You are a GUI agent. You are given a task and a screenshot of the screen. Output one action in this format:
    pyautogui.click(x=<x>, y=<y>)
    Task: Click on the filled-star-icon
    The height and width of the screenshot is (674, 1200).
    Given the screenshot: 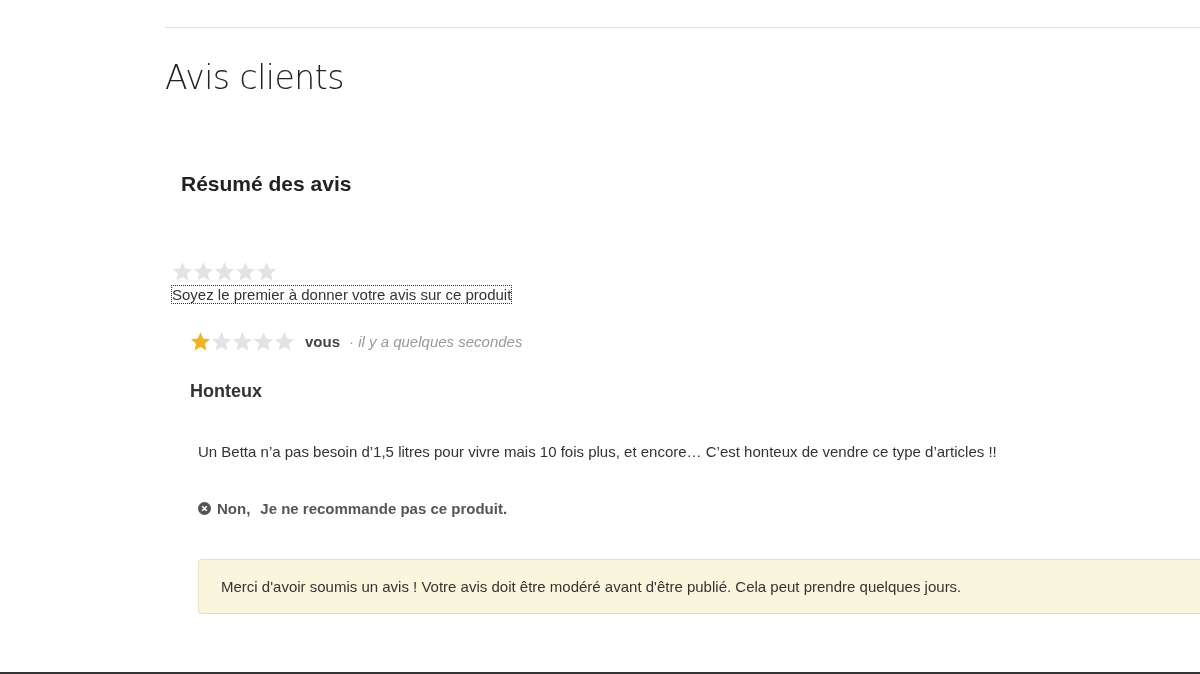 What is the action you would take?
    pyautogui.click(x=200, y=341)
    